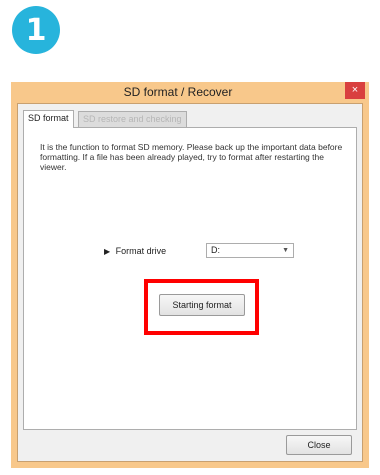 This screenshot has height=475, width=380. I want to click on window-title: SD format / Recover, so click(178, 92).